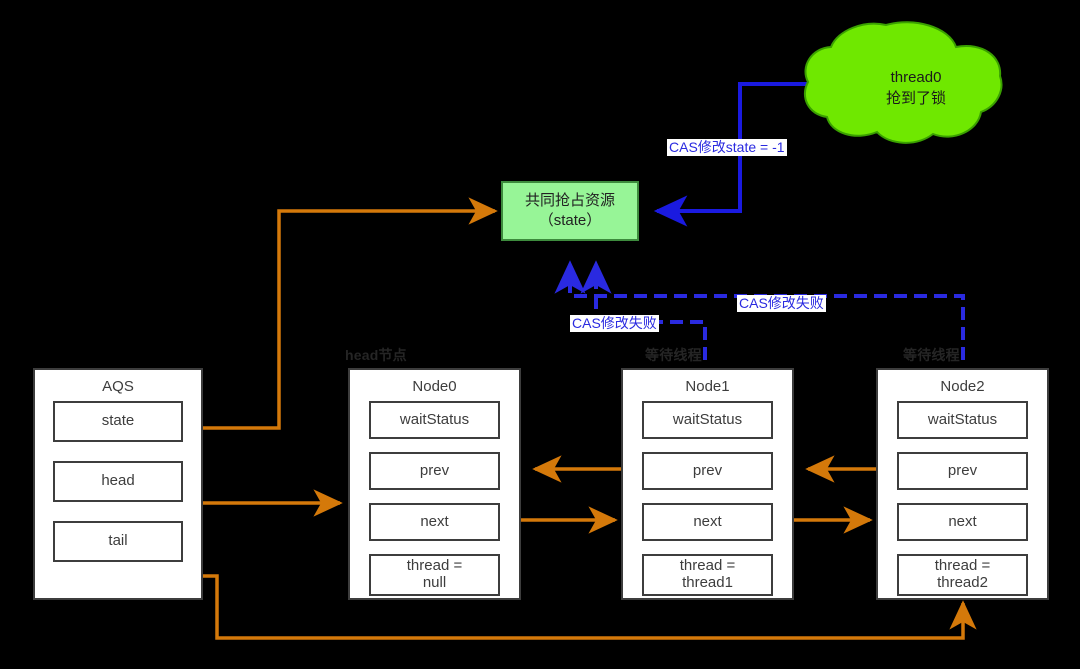 The width and height of the screenshot is (1080, 669). I want to click on label-cas-fail-right: CAS修改失败, so click(781, 303).